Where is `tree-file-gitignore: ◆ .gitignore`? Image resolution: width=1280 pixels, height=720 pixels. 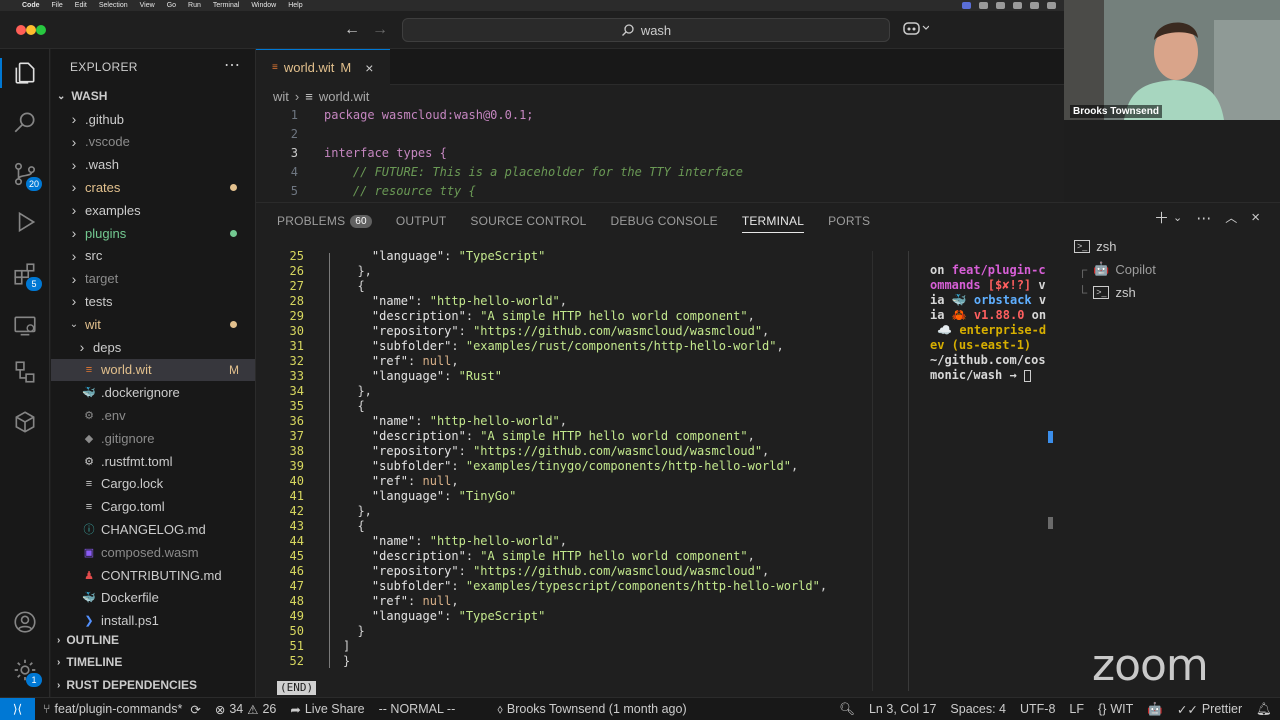
tree-file-gitignore: ◆ .gitignore is located at coordinates (153, 438).